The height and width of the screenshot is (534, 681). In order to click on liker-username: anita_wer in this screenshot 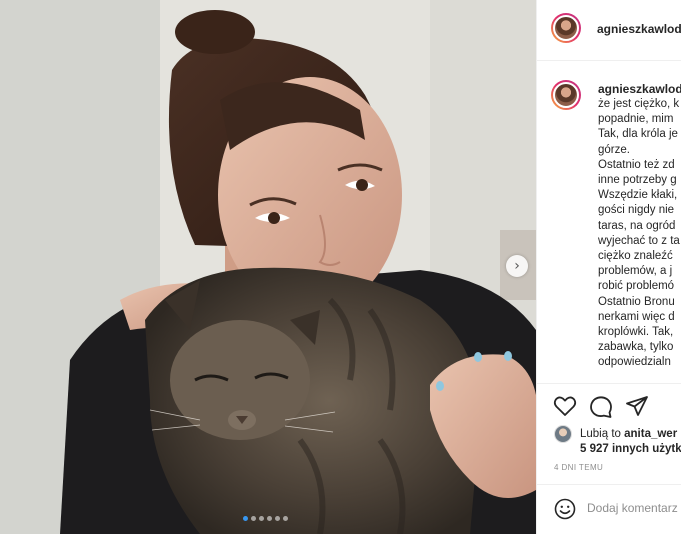, I will do `click(650, 434)`.